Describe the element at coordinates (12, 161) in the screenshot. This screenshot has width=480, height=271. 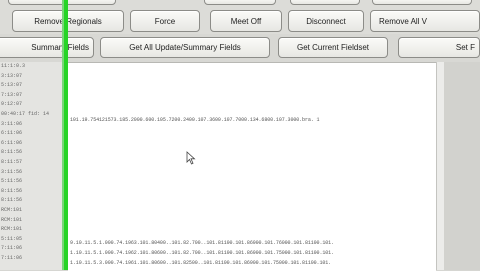
I see `log-timestamp: 8:11:57` at that location.